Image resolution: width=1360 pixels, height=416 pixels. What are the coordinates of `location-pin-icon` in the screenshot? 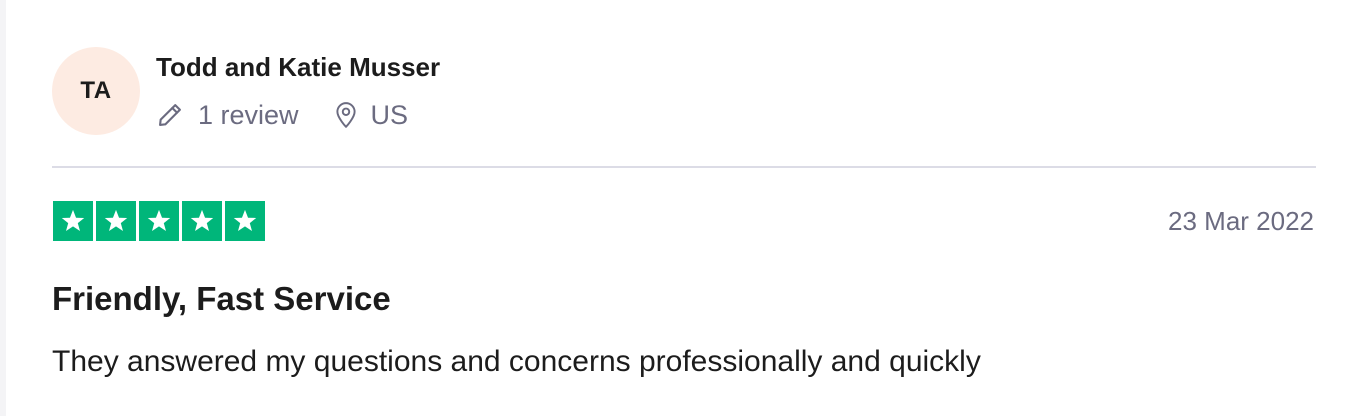 It's located at (346, 115).